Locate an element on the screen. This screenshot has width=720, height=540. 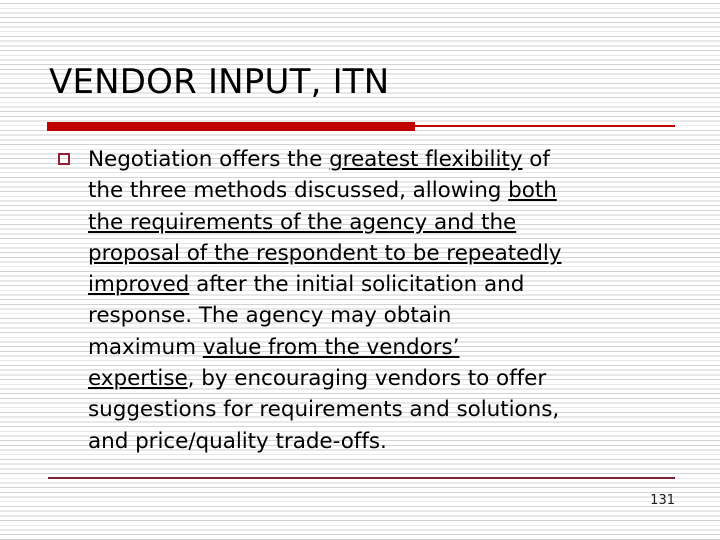
bullet-text-line: the requirements of the agency and the is located at coordinates (382, 222).